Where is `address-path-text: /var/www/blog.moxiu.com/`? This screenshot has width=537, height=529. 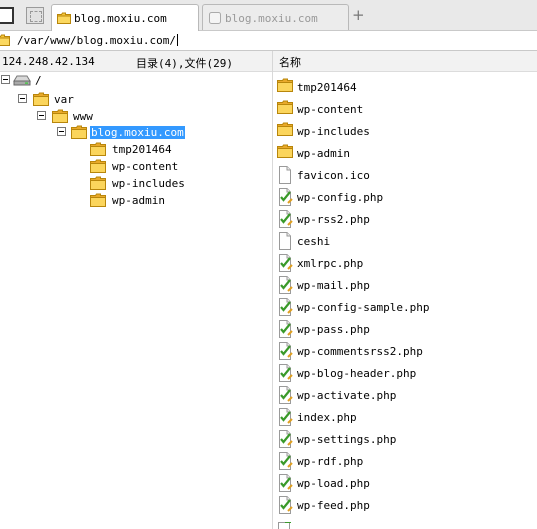
address-path-text: /var/www/blog.moxiu.com/ is located at coordinates (96, 40).